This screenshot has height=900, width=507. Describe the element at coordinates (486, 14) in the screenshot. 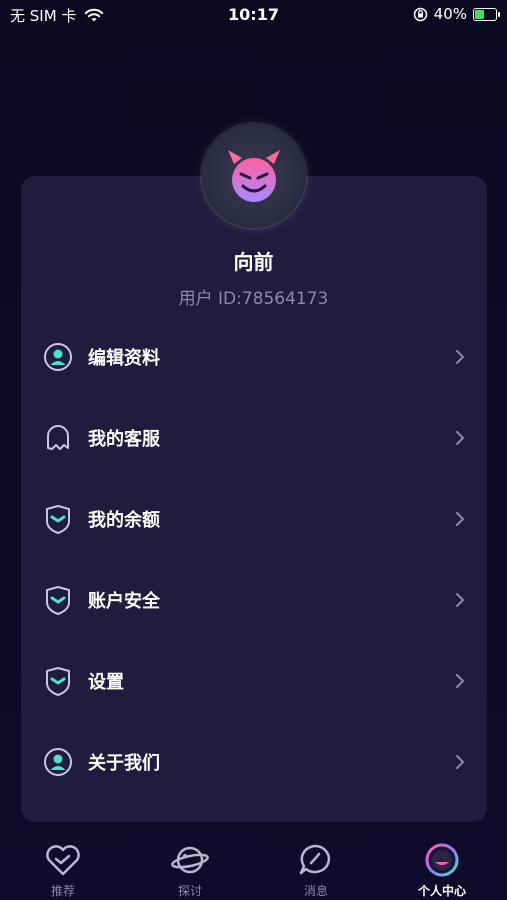

I see `battery-icon` at that location.